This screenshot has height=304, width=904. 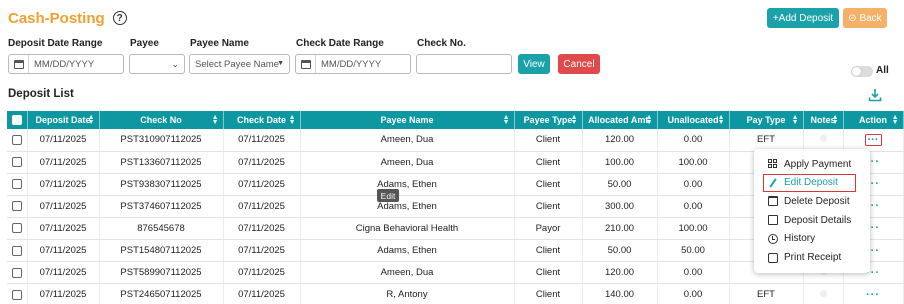 I want to click on column-header: Payee Name ▲ ▼, so click(x=407, y=120).